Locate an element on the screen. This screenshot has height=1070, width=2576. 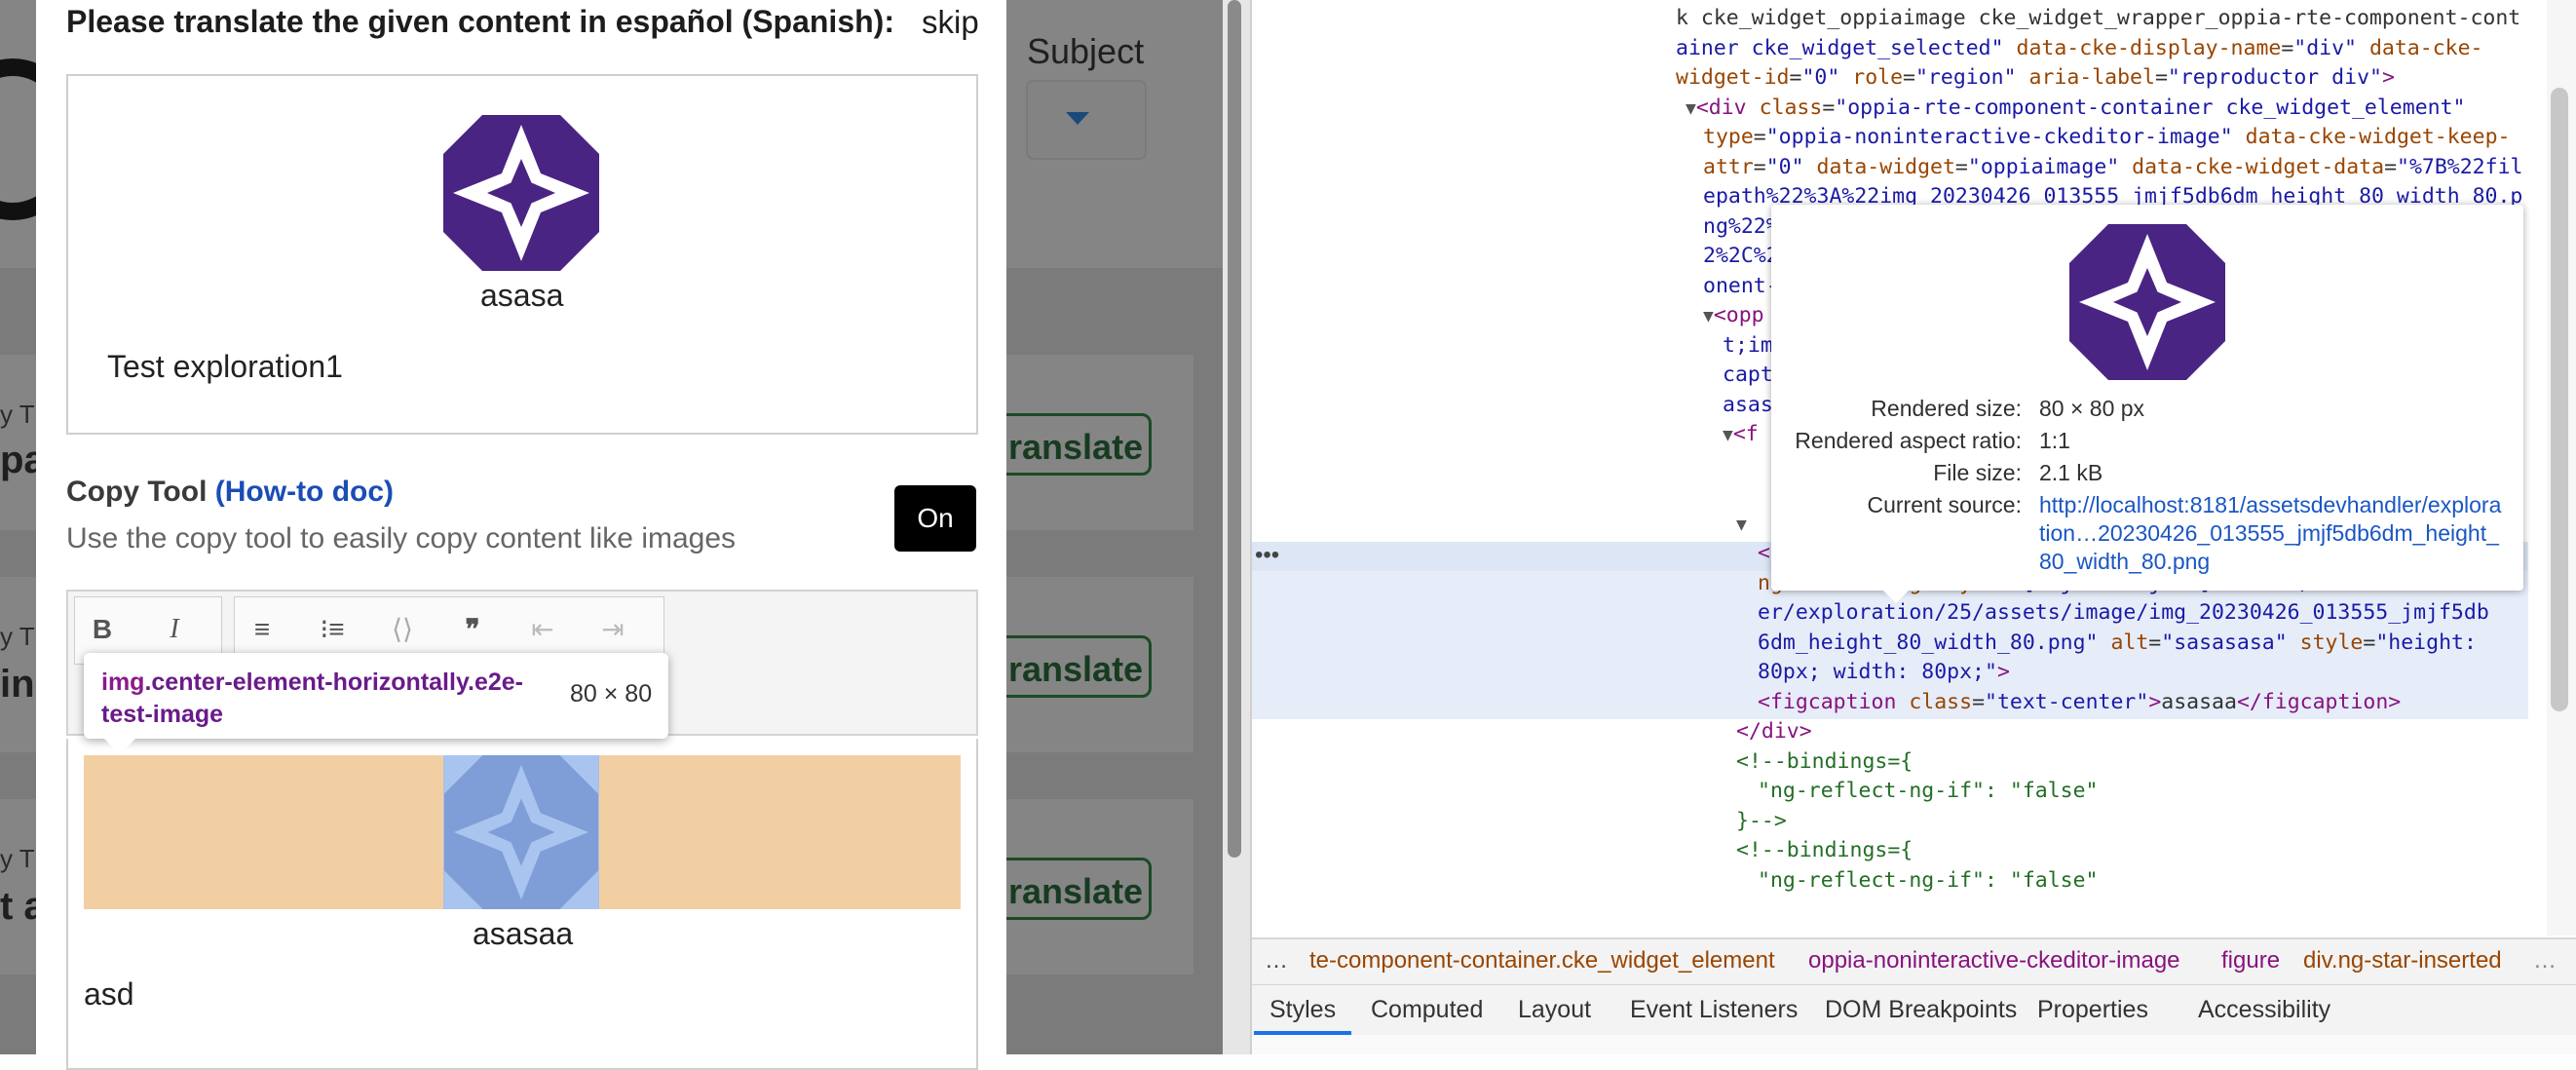
dom-token: data-cke-display-name is located at coordinates (2149, 48).